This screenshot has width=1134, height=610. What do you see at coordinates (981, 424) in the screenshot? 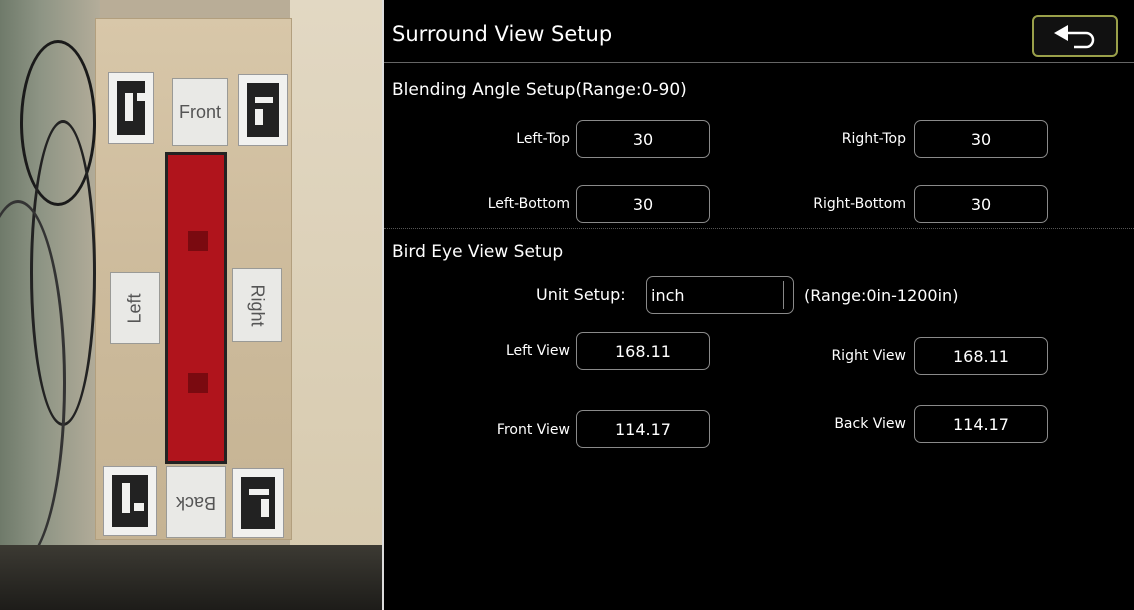
I see `back-view-field: 114.17` at bounding box center [981, 424].